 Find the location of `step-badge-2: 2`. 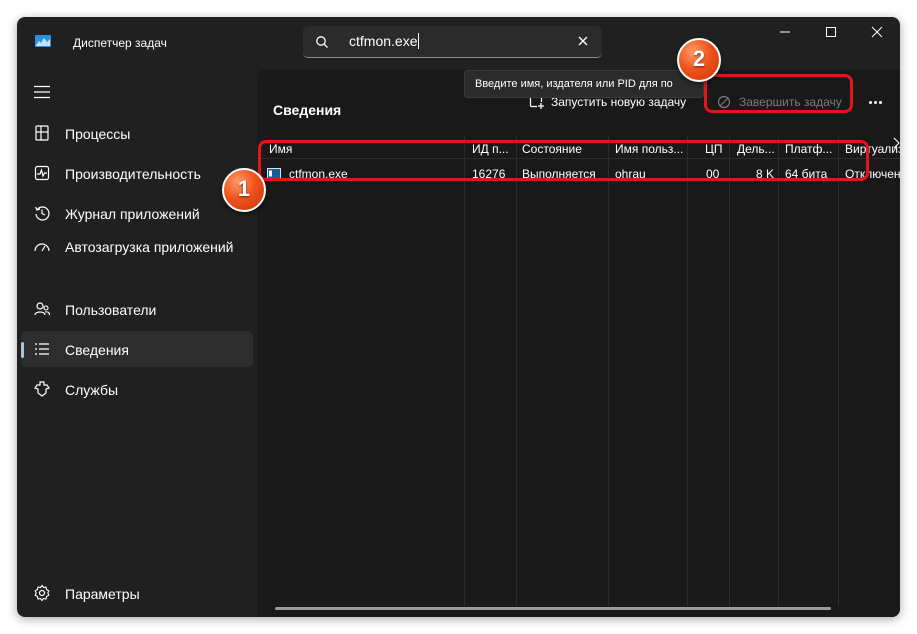

step-badge-2: 2 is located at coordinates (699, 60).